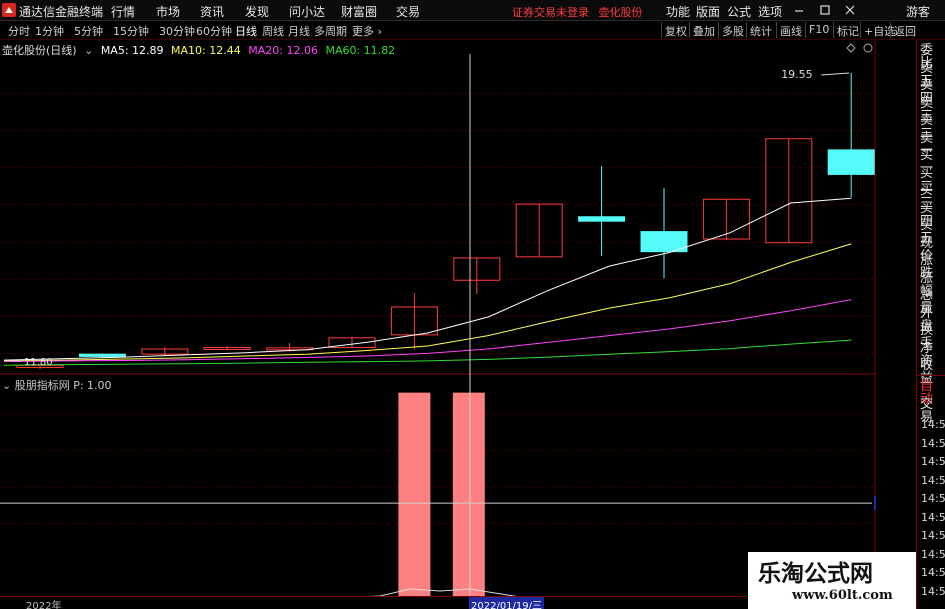 This screenshot has height=609, width=945. What do you see at coordinates (895, 503) in the screenshot?
I see `cursor-value-box` at bounding box center [895, 503].